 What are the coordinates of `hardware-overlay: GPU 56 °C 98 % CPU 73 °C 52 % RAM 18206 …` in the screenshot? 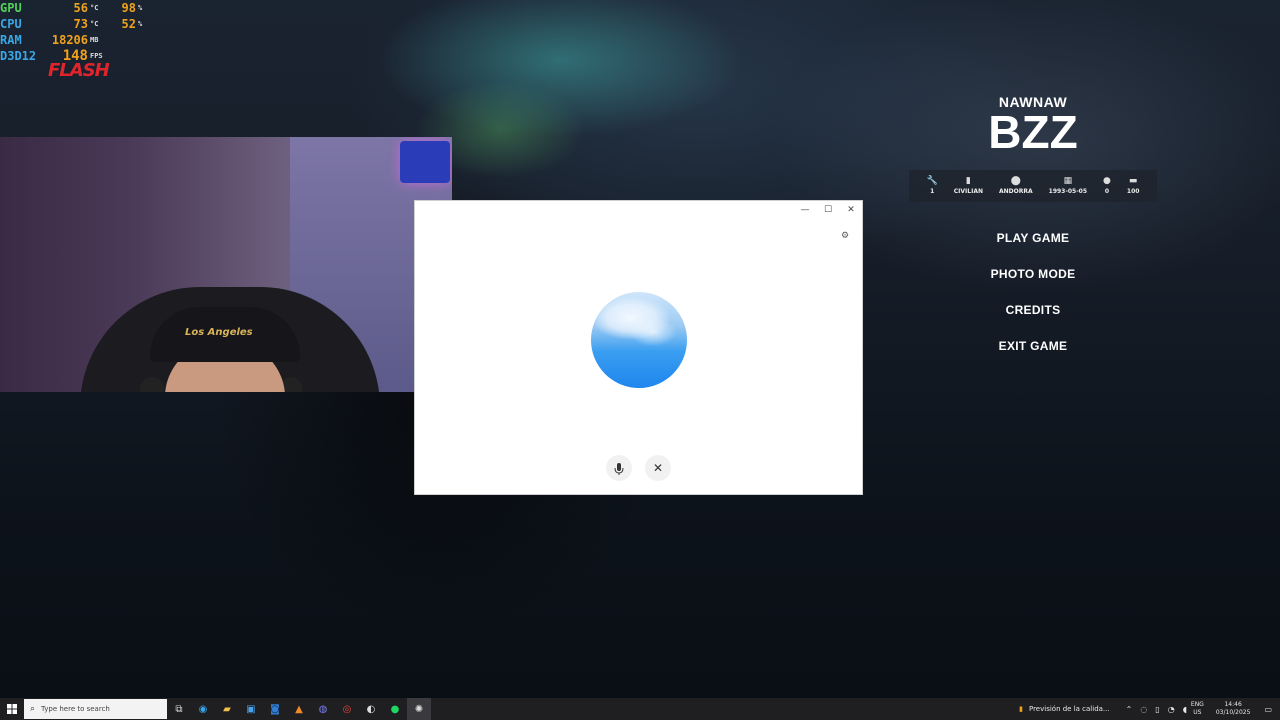 It's located at (74, 32).